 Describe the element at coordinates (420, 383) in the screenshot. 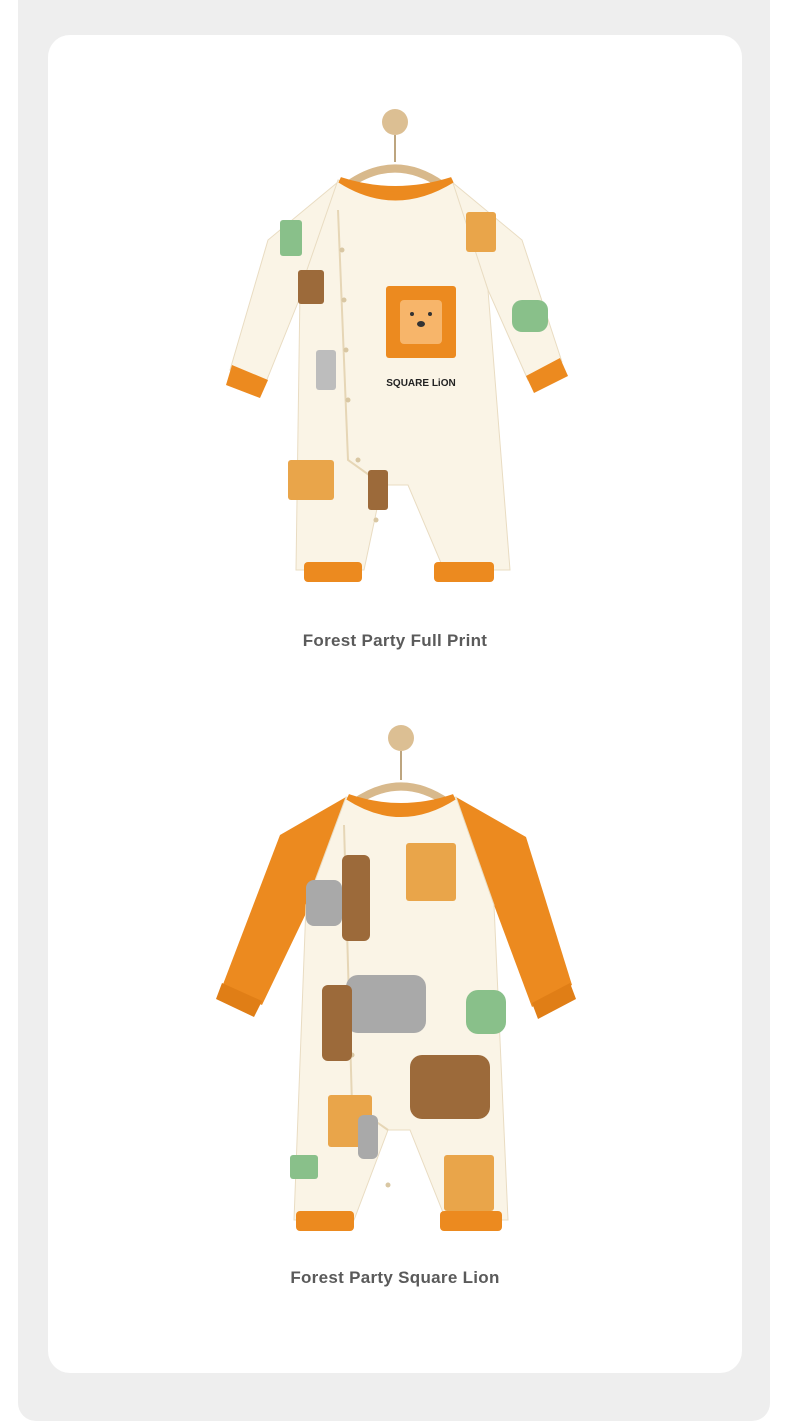

I see `chest-print-text: SQUARE LiON` at that location.